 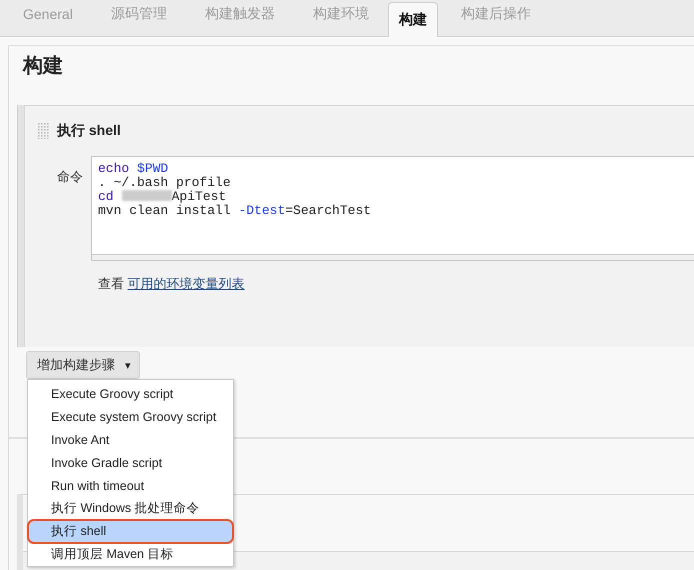 I want to click on field-label: 命令, so click(x=70, y=177).